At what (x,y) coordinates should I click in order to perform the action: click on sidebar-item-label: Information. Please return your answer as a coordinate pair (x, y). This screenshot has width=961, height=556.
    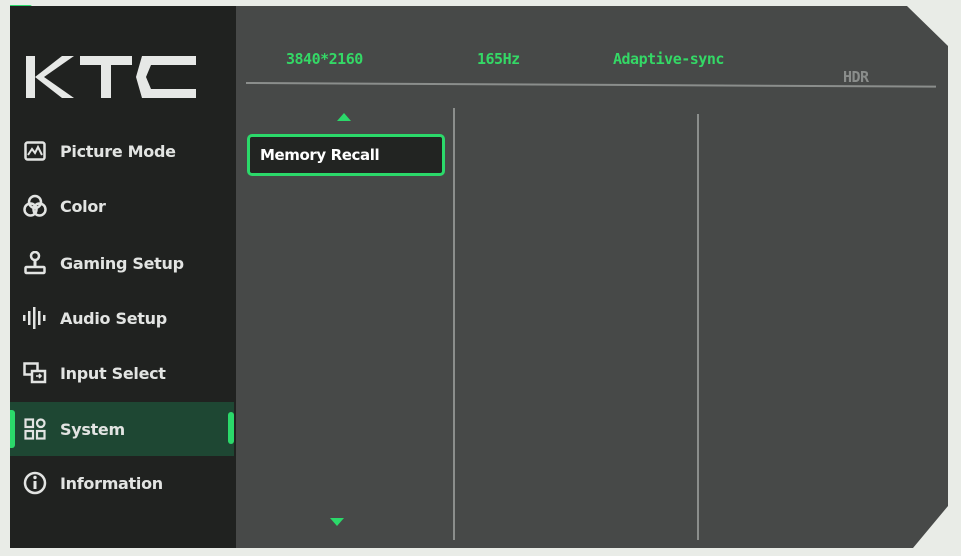
    Looking at the image, I should click on (111, 483).